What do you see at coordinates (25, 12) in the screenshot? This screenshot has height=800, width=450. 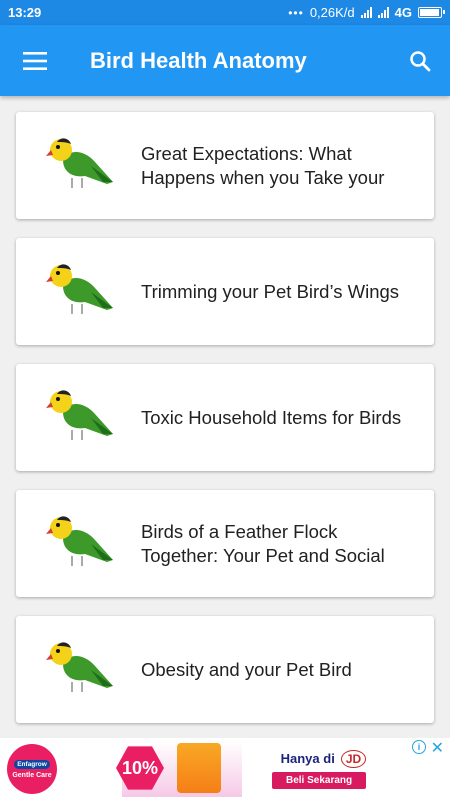 I see `status-time: 13:29` at bounding box center [25, 12].